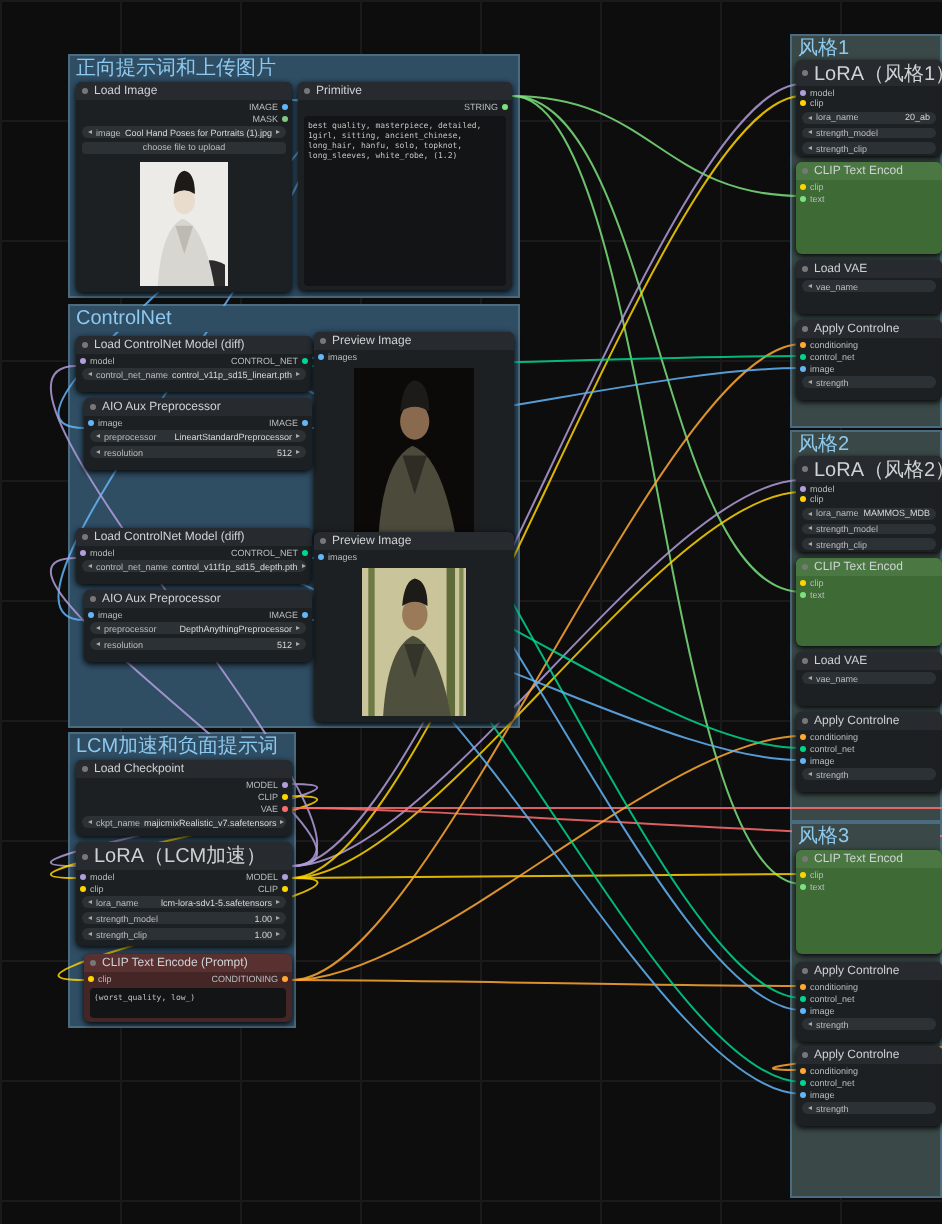 The height and width of the screenshot is (1224, 942). I want to click on node-header: LoRA（风格1）, so click(869, 73).